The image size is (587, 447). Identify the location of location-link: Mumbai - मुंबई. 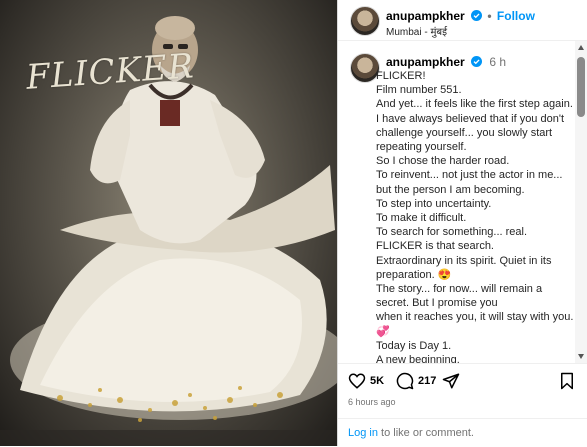
(416, 31).